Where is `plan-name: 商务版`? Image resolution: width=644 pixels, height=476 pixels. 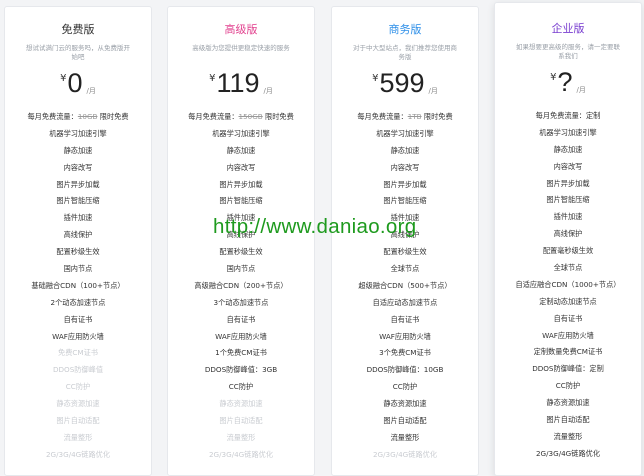 plan-name: 商务版 is located at coordinates (405, 29).